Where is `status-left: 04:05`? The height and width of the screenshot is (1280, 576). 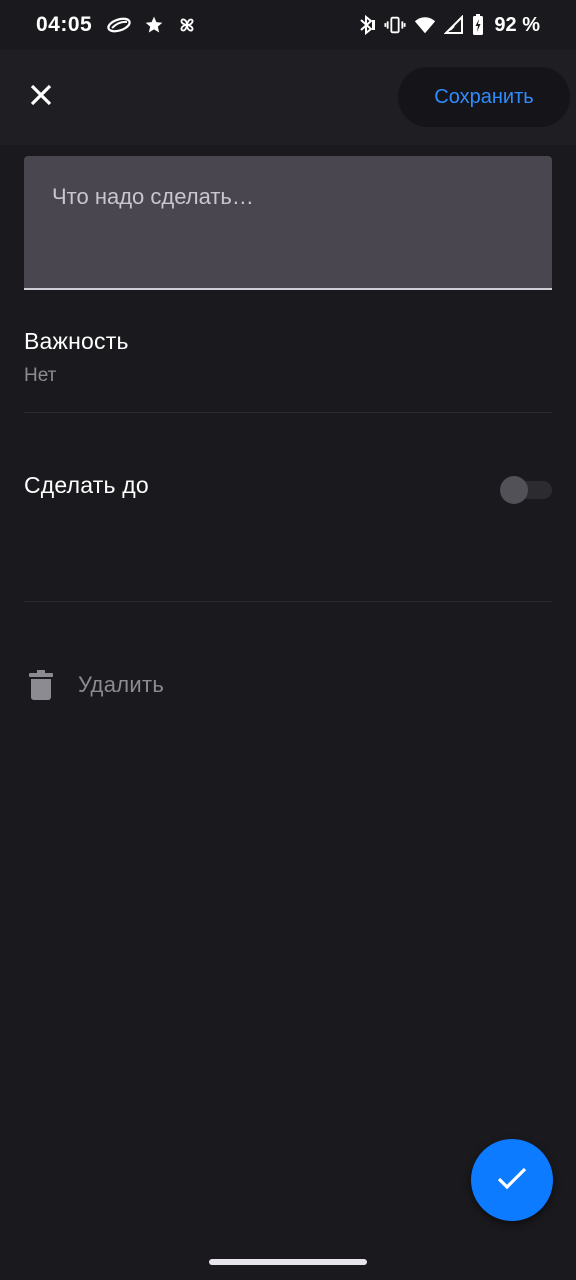
status-left: 04:05 is located at coordinates (117, 25).